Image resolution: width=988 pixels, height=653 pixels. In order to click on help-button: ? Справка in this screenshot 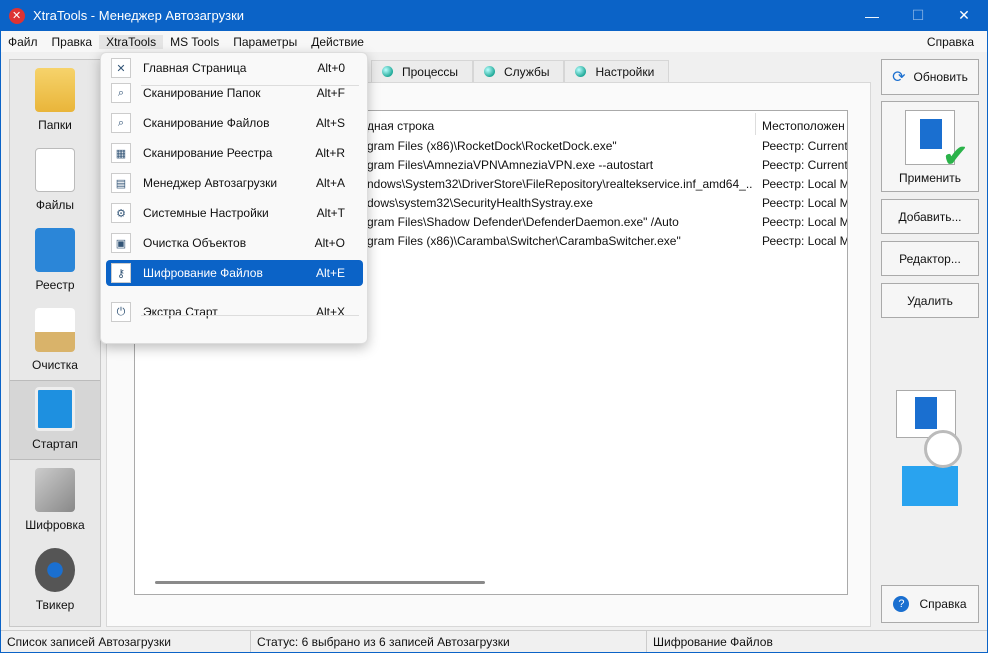, I will do `click(930, 604)`.